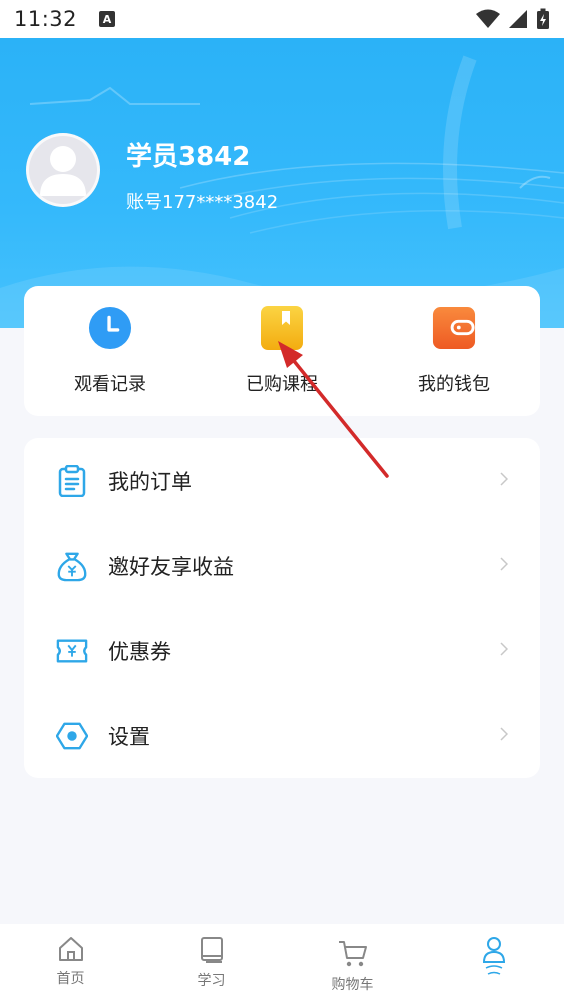 The width and height of the screenshot is (564, 1004). I want to click on wallet-label: 我的钱包, so click(454, 384).